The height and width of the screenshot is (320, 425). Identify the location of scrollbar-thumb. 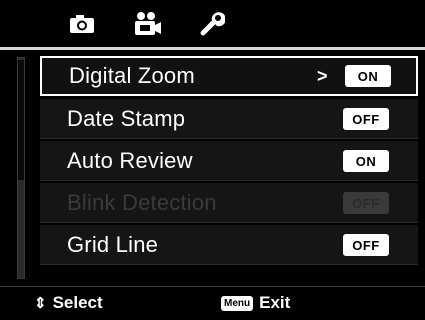
(21, 120).